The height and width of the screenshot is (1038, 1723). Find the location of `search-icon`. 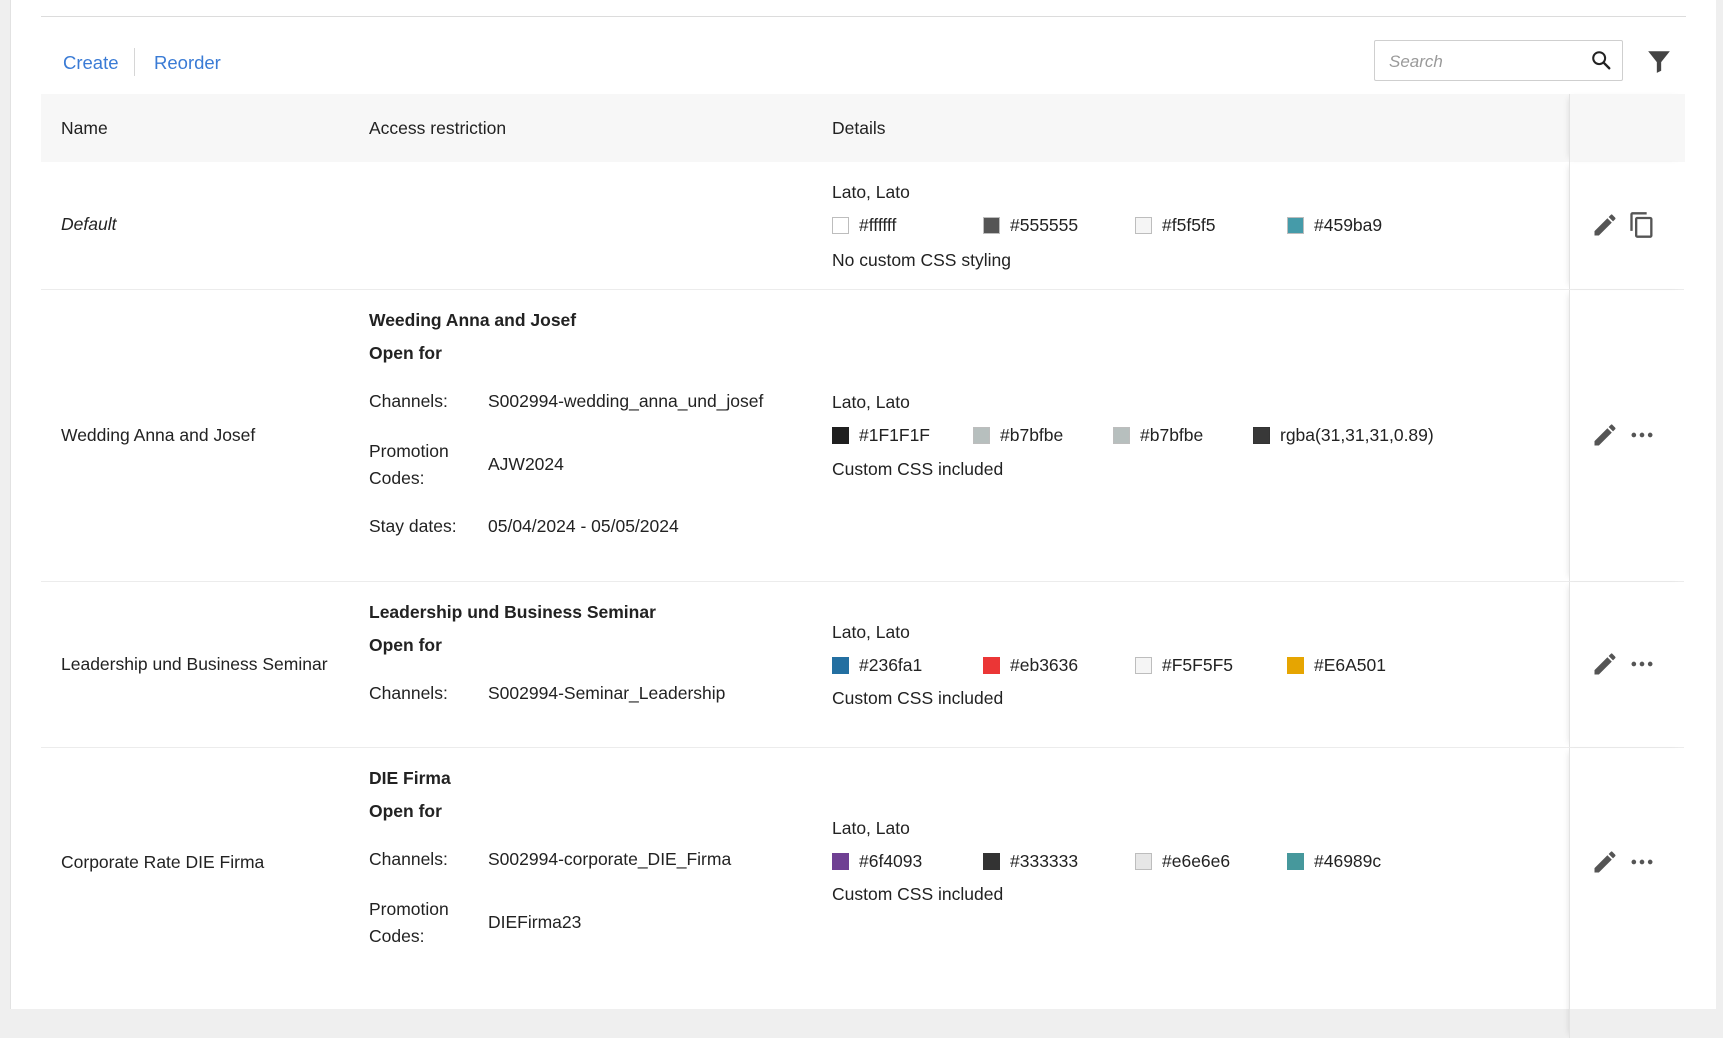

search-icon is located at coordinates (1601, 60).